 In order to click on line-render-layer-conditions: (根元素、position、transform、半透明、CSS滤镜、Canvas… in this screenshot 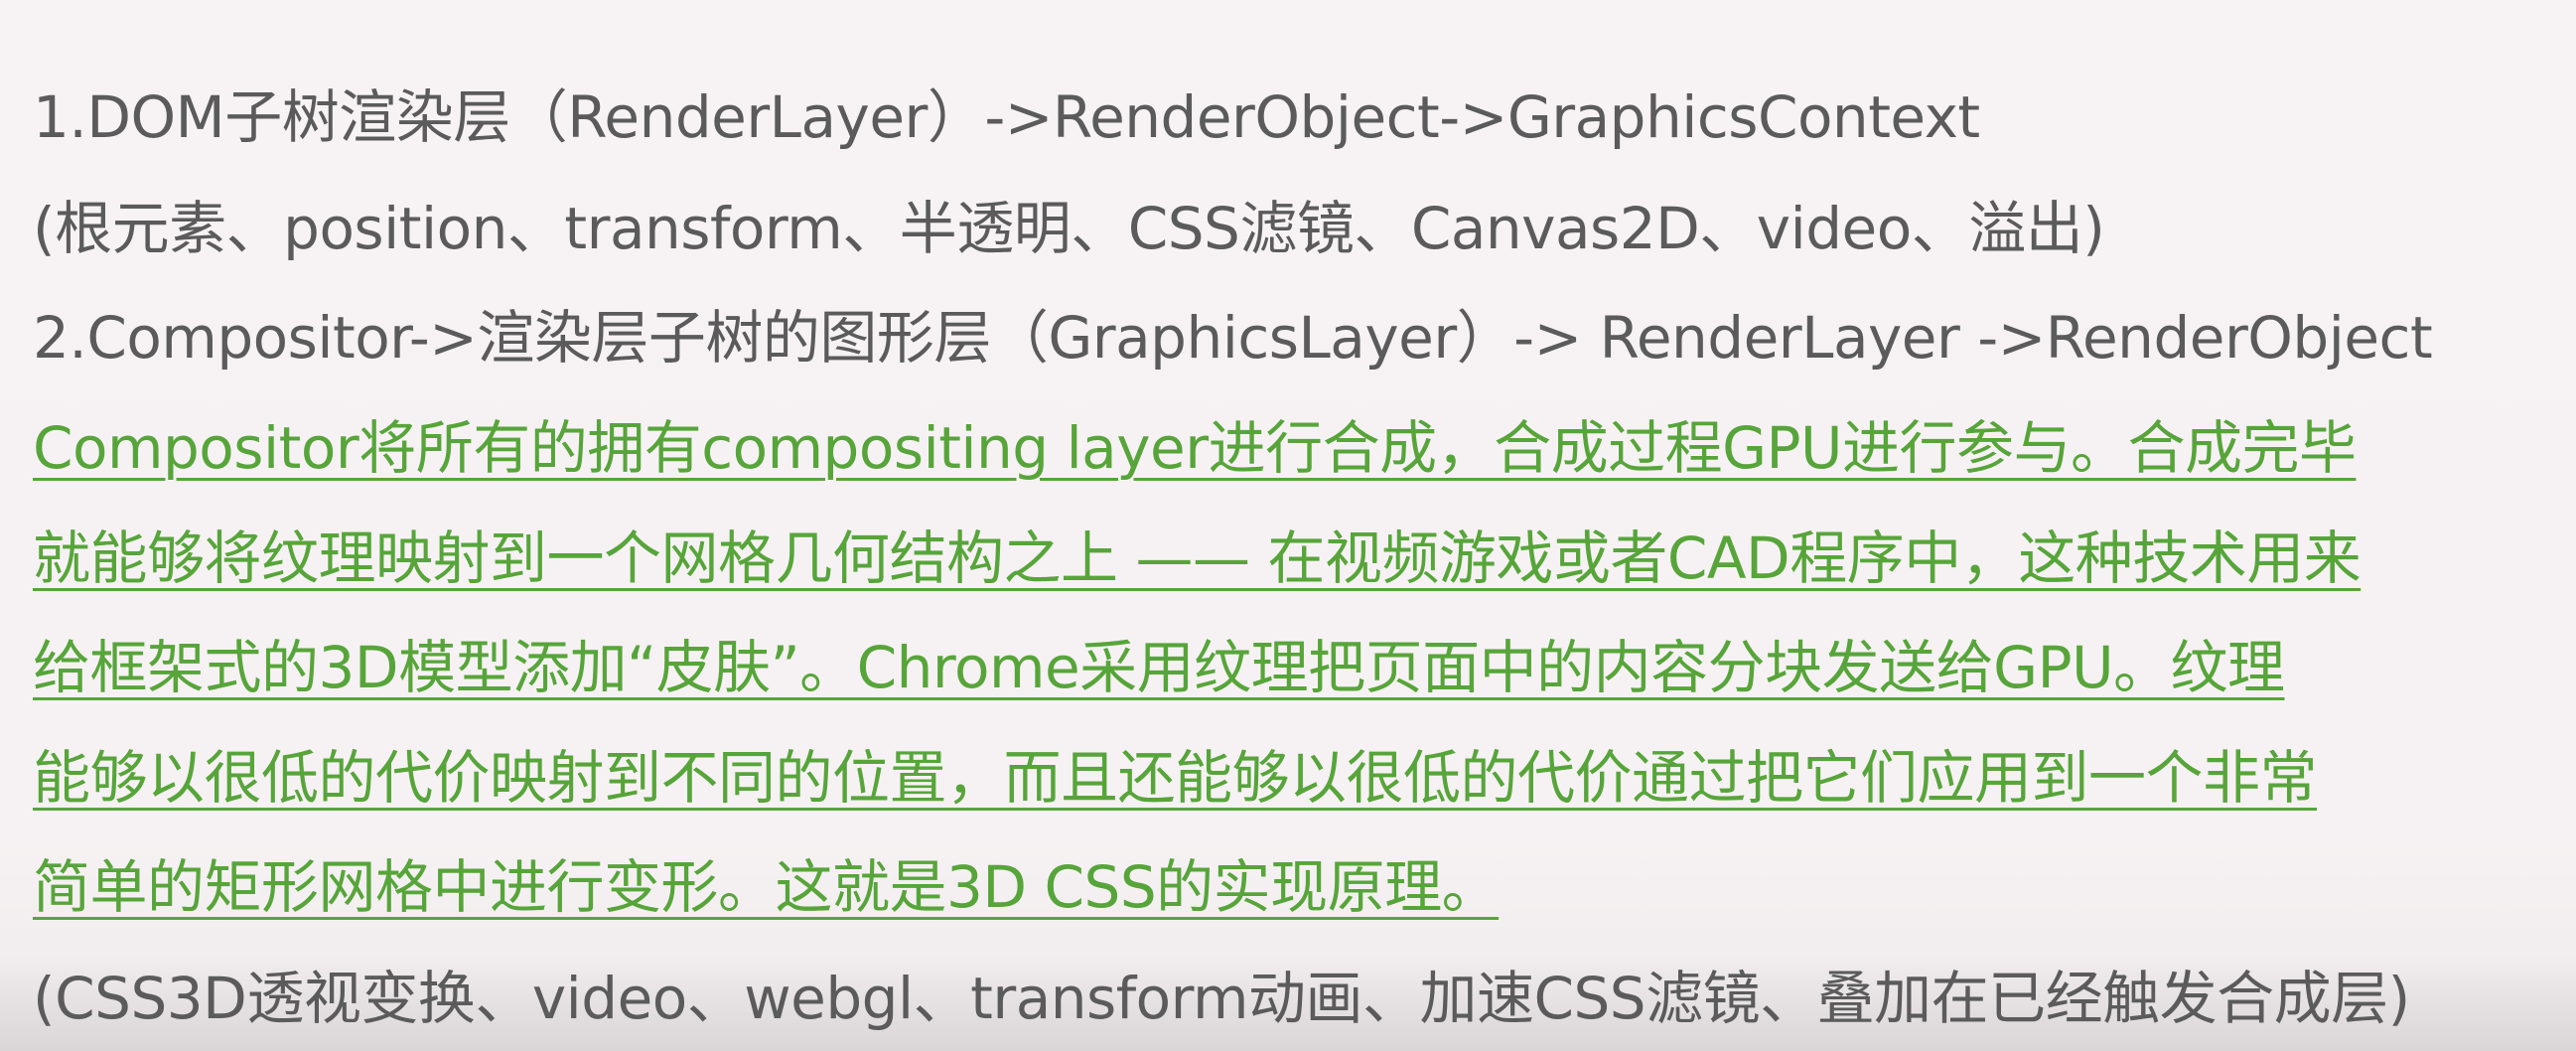, I will do `click(1069, 229)`.